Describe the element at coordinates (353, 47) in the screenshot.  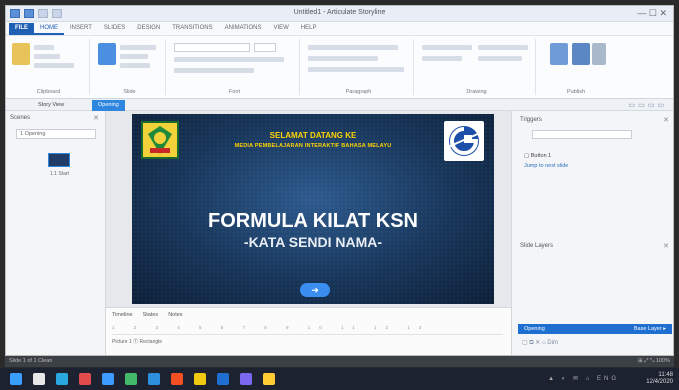
I see `list-buttons` at that location.